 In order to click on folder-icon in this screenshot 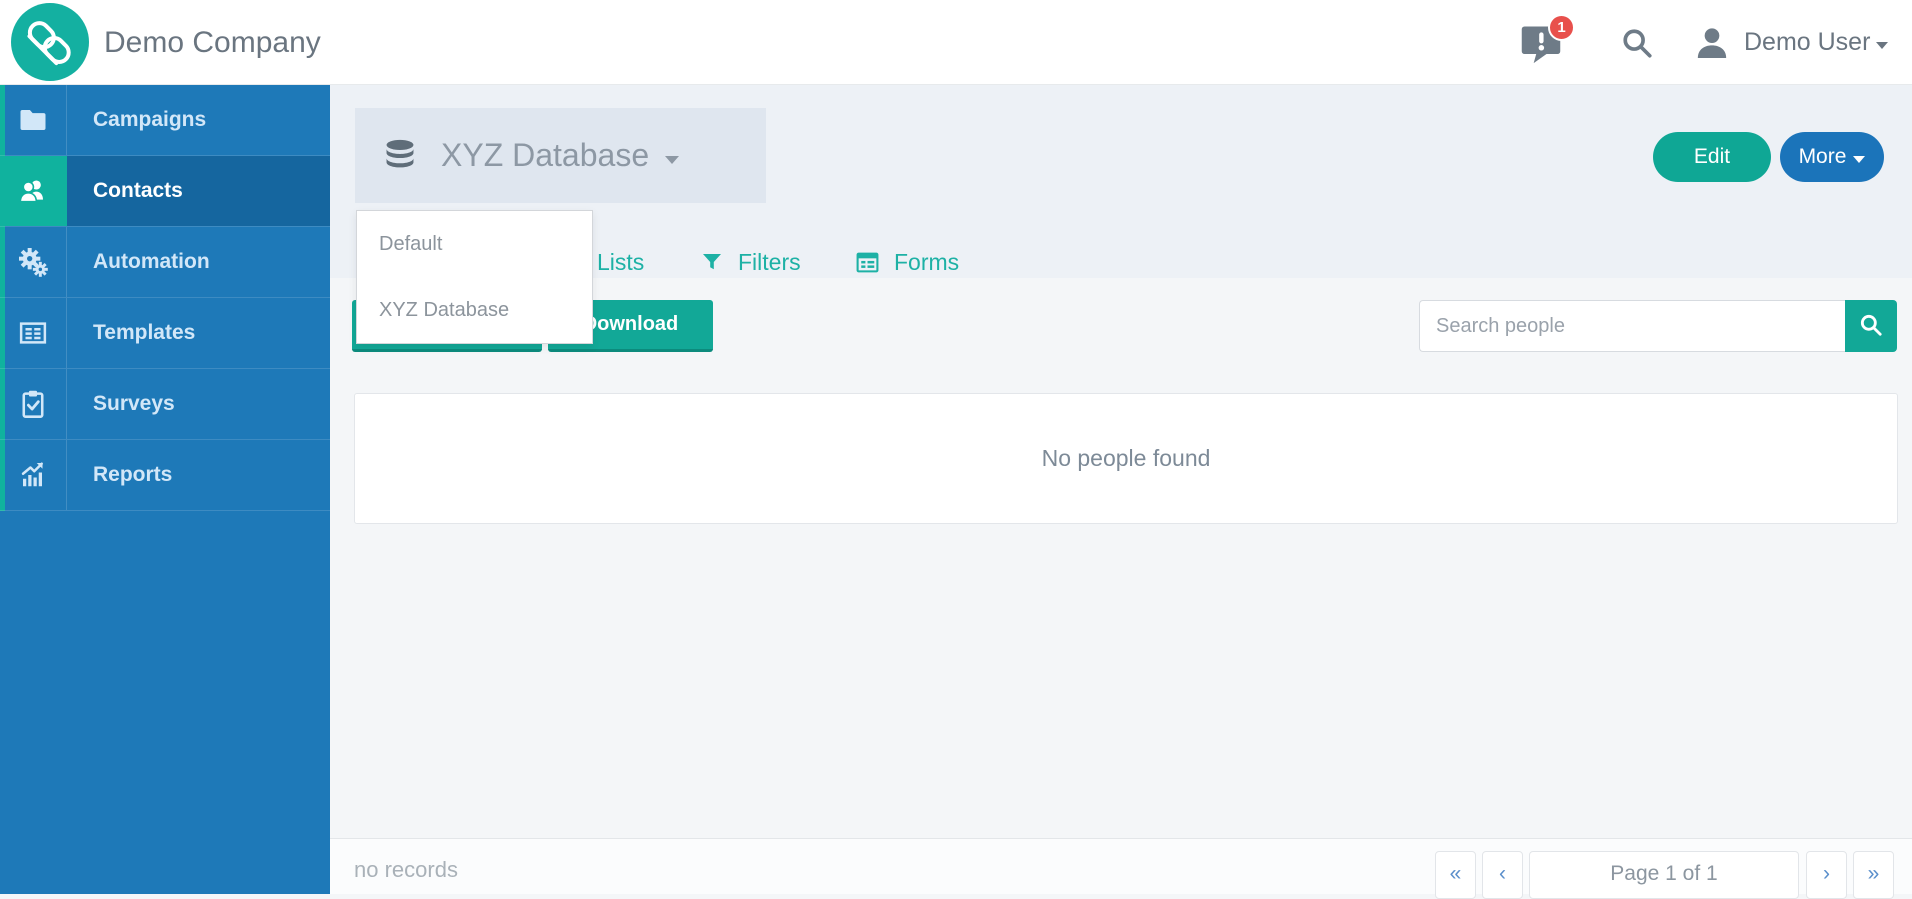, I will do `click(33, 120)`.